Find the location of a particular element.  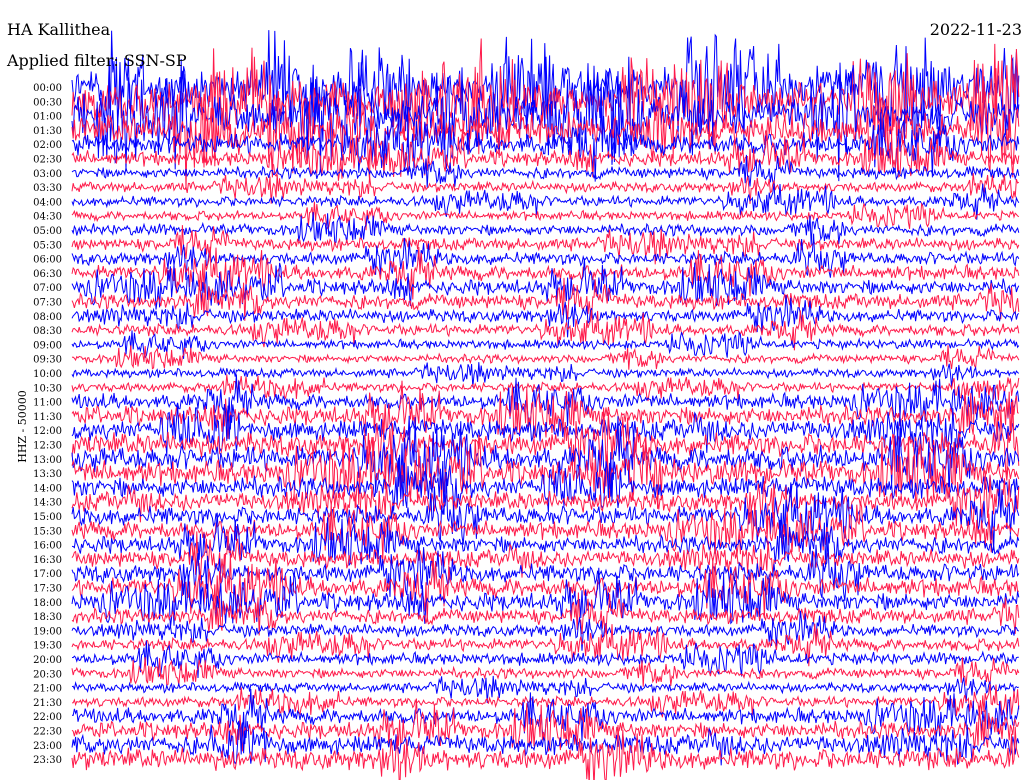

row-label-06:00: 06:00 is located at coordinates (47, 260).